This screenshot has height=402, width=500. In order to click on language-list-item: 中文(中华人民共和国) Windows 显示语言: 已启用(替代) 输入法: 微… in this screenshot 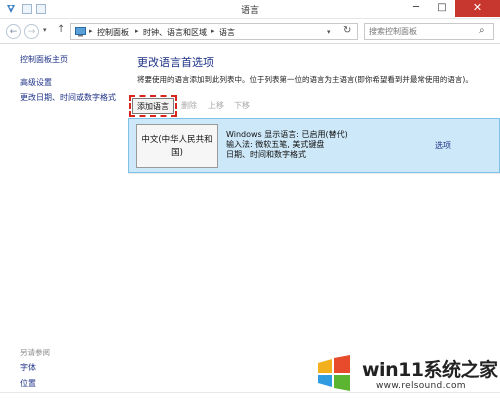, I will do `click(314, 145)`.